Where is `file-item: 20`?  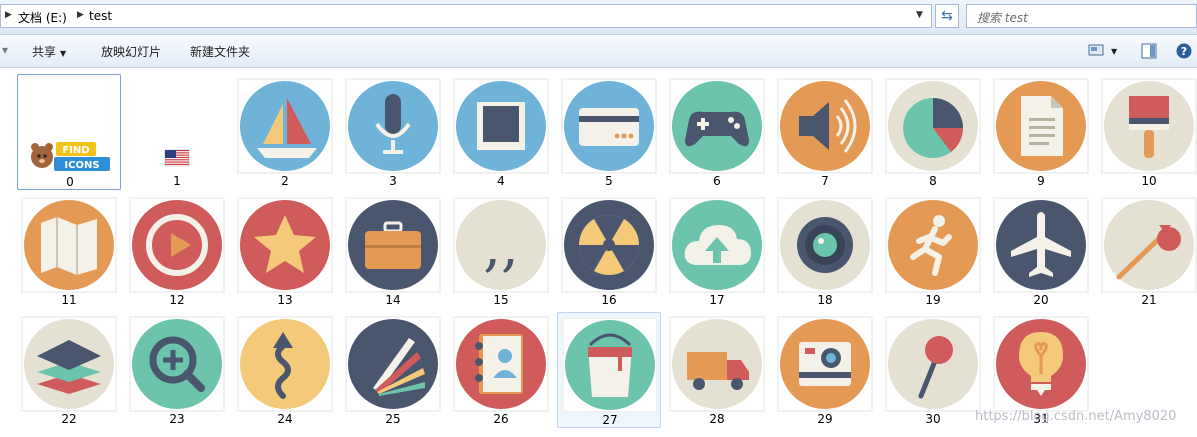 file-item: 20 is located at coordinates (1041, 251).